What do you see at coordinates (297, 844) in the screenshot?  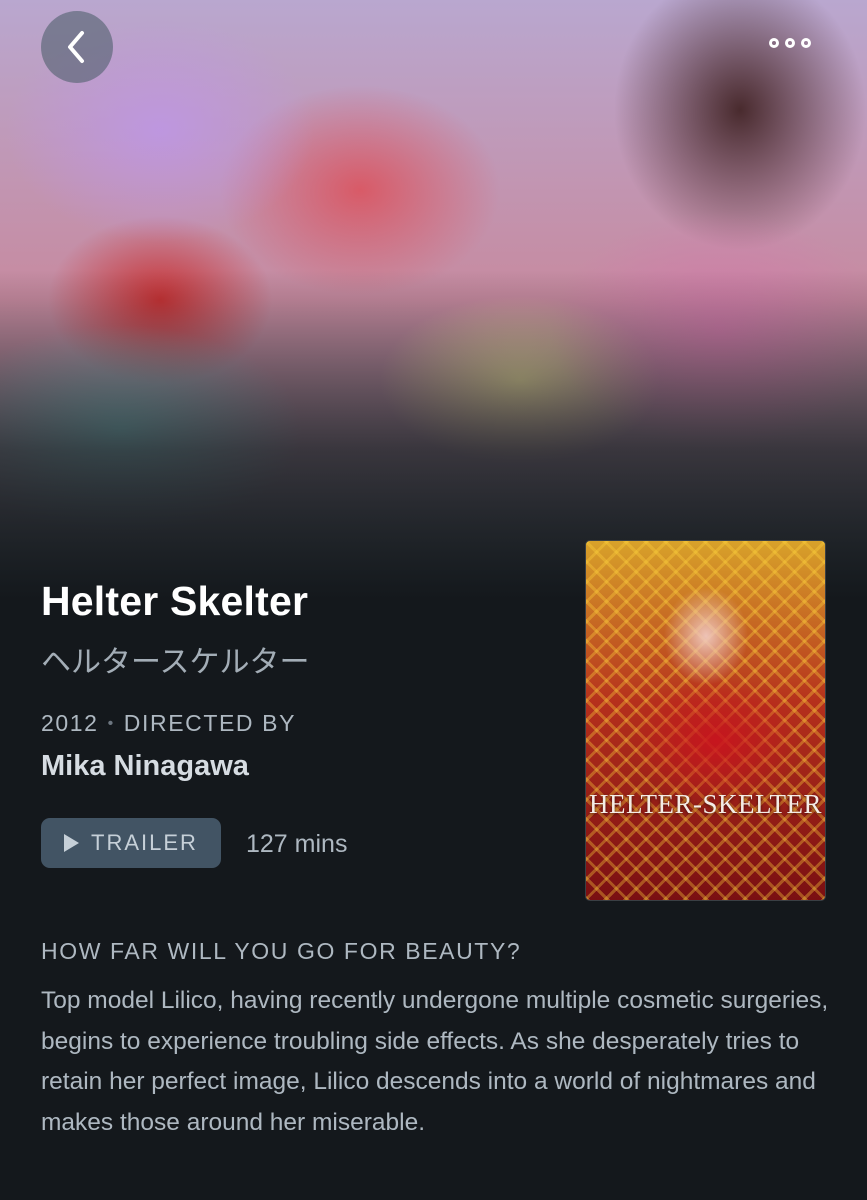 I see `runtime: 127 mins` at bounding box center [297, 844].